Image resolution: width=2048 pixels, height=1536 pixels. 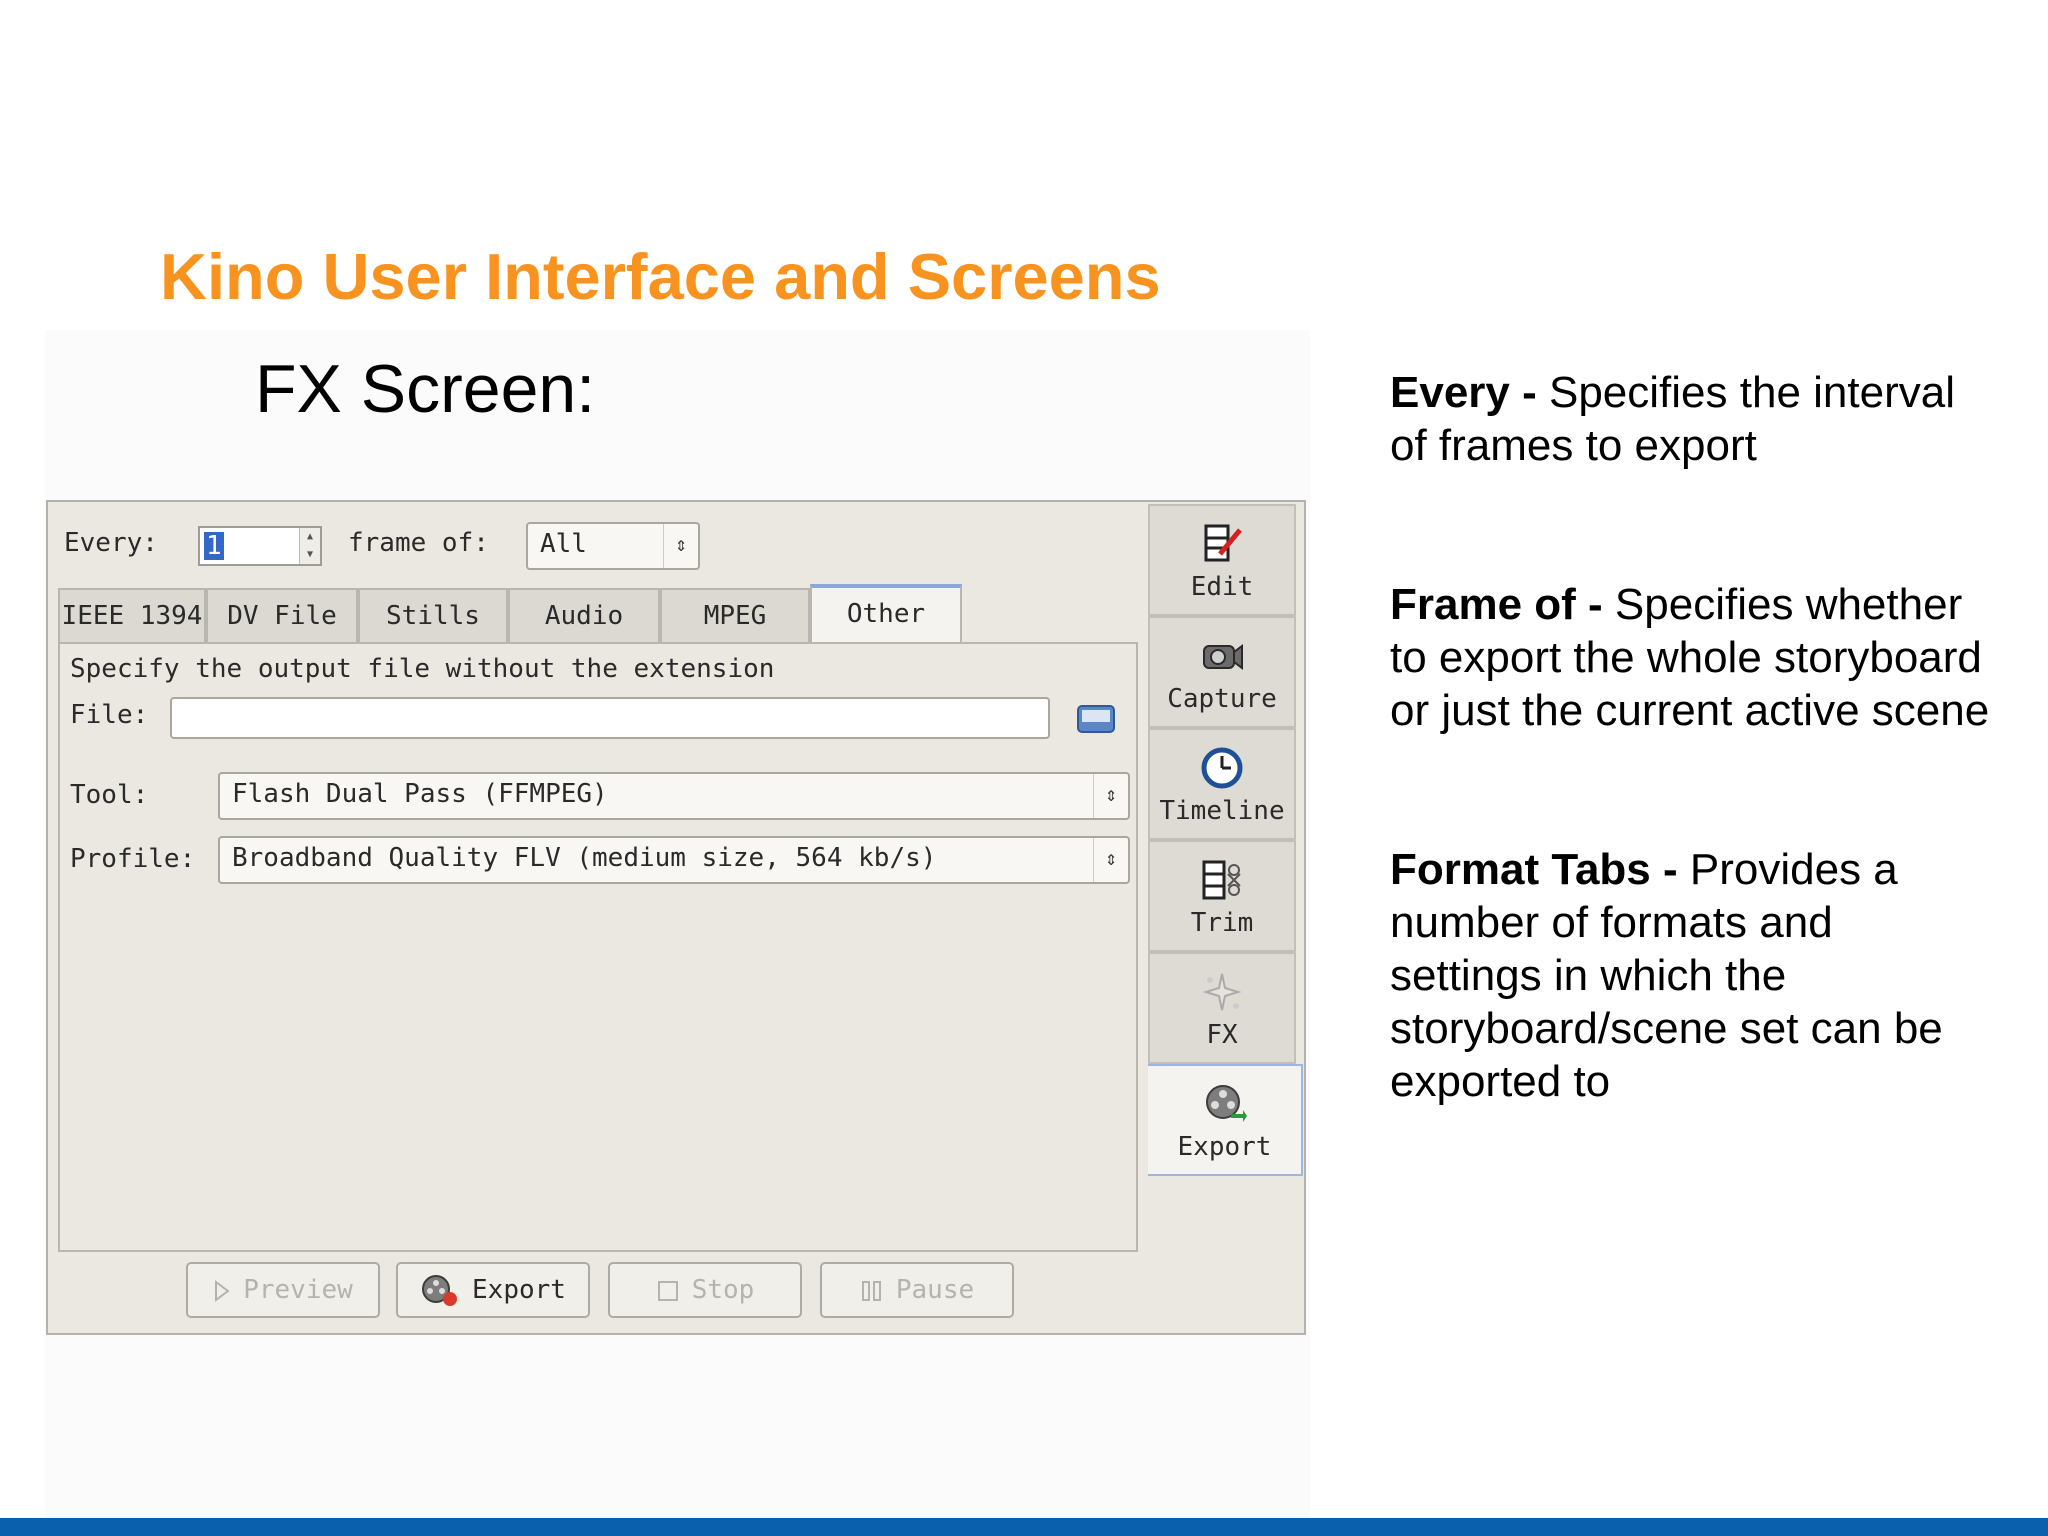 What do you see at coordinates (660, 276) in the screenshot?
I see `slide-title: Kino User Interface and Screens` at bounding box center [660, 276].